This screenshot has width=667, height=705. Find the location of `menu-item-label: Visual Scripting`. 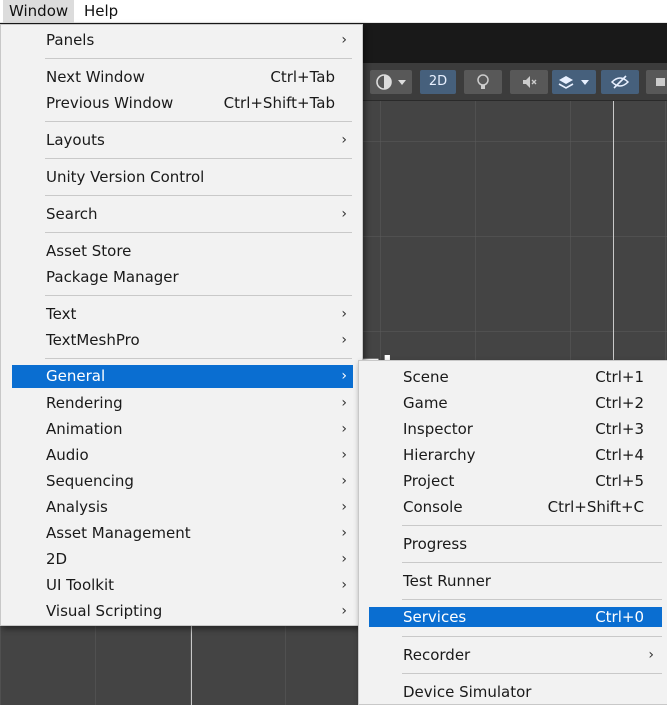

menu-item-label: Visual Scripting is located at coordinates (104, 611).